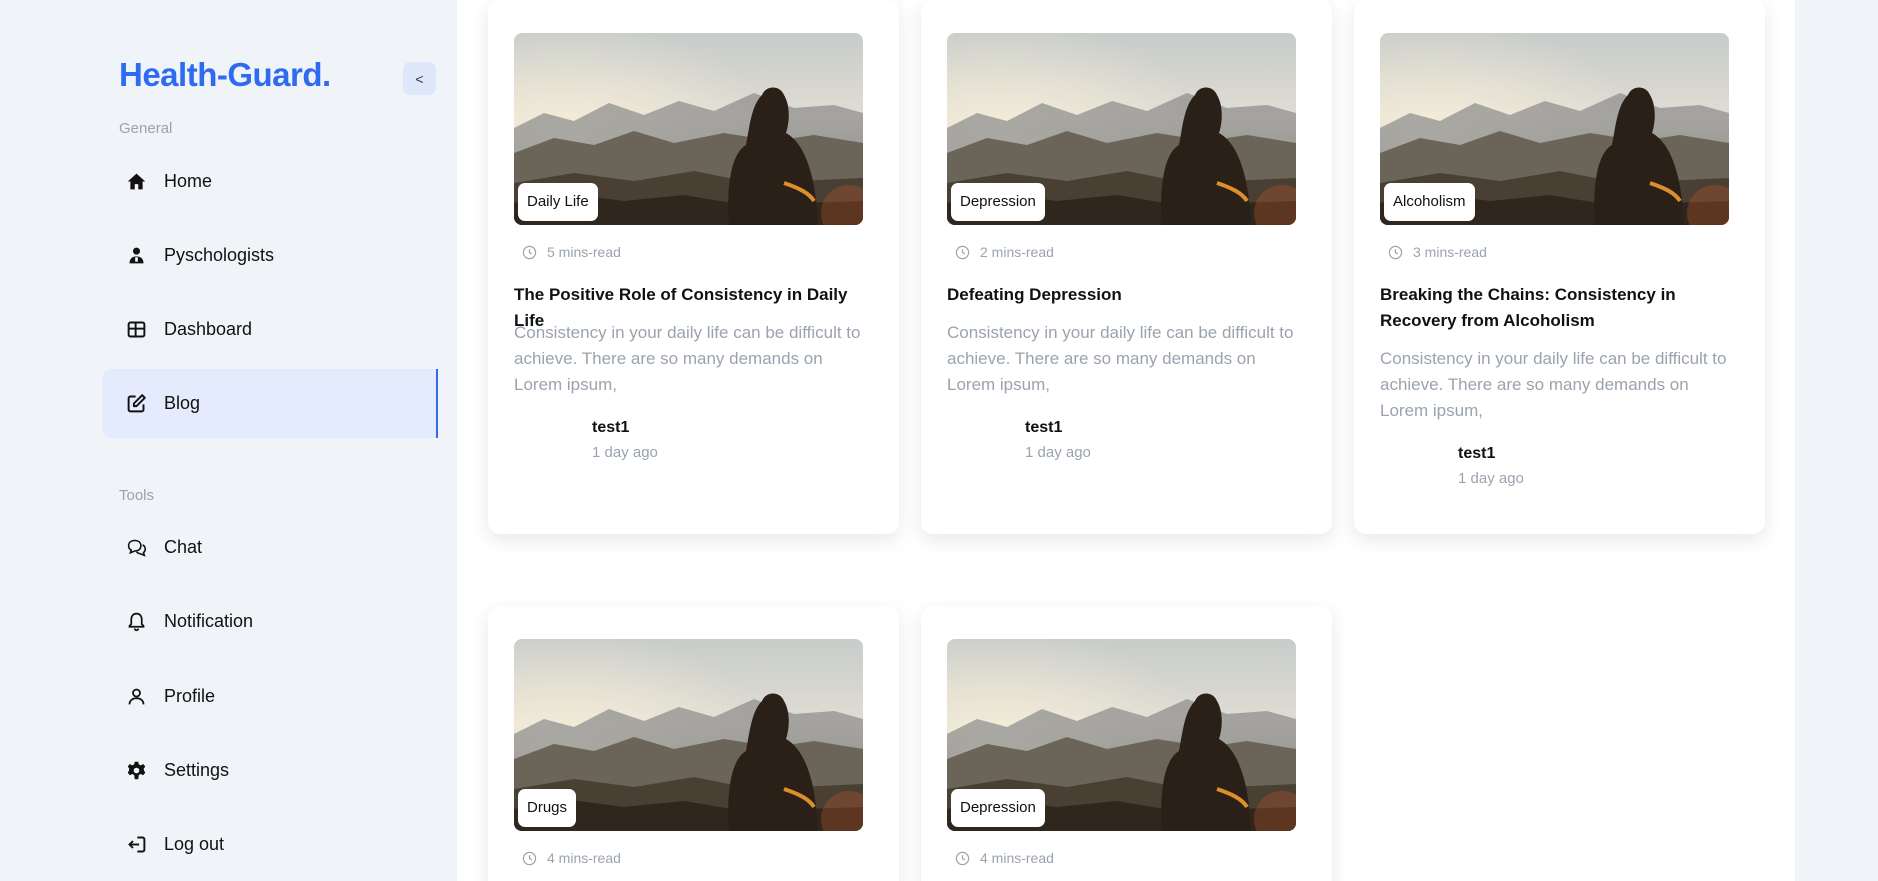 The image size is (1878, 881). I want to click on blog-card: Drugs 4 mins-read, so click(693, 743).